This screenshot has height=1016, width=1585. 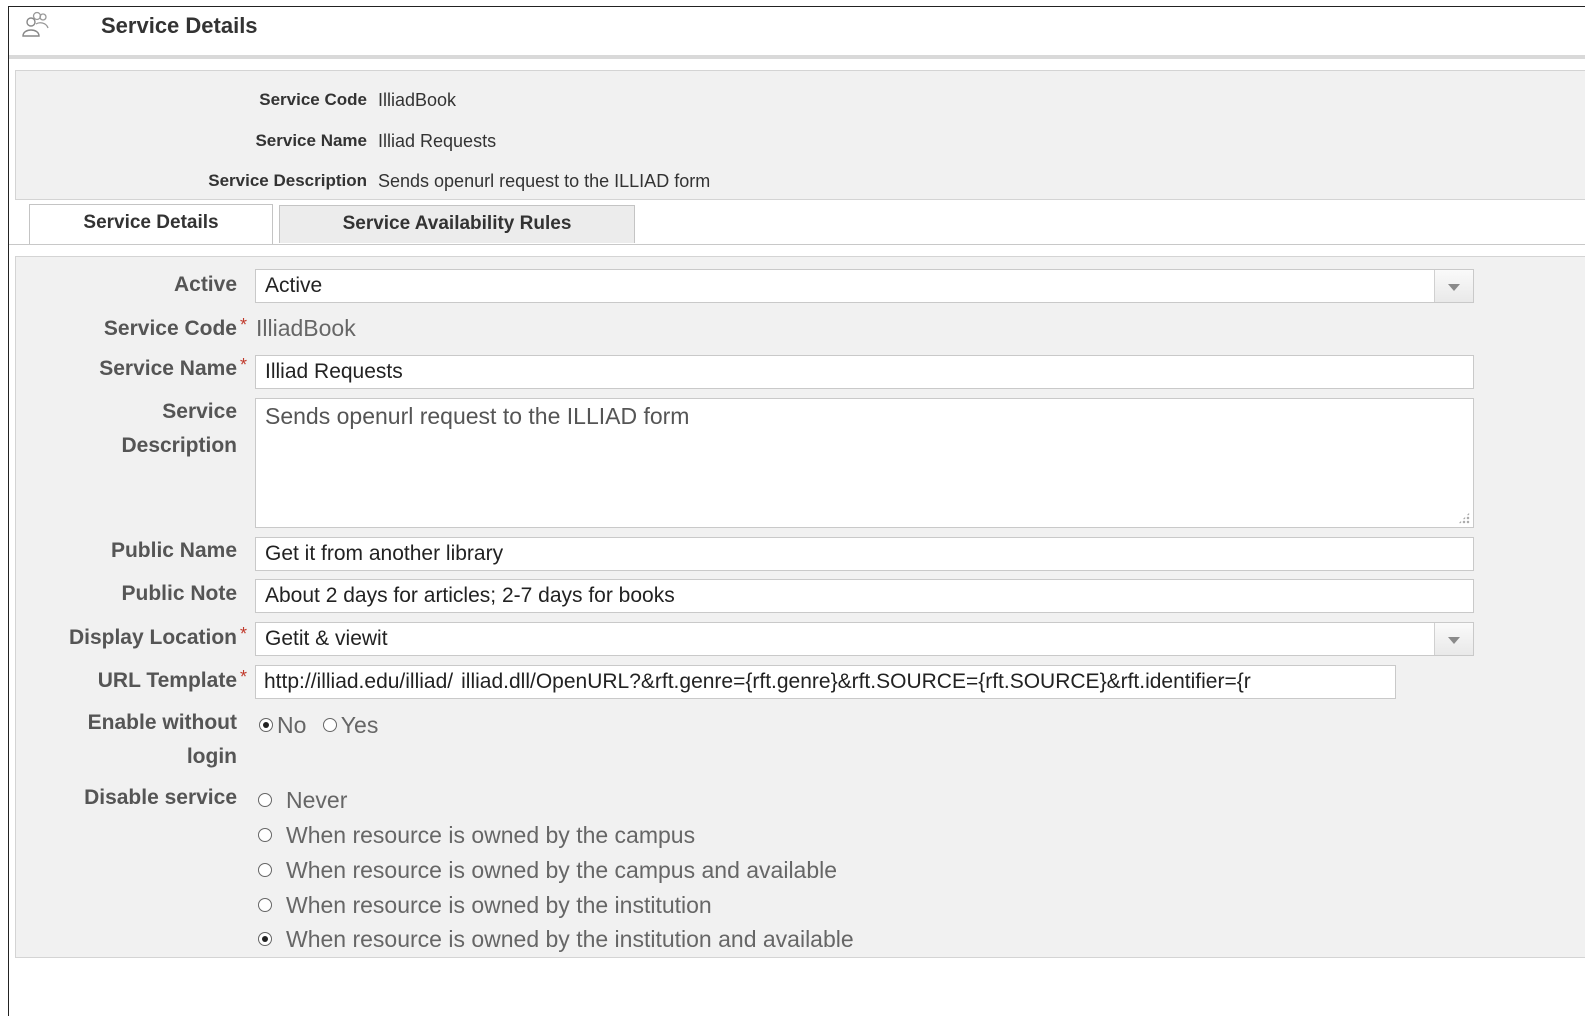 What do you see at coordinates (160, 797) in the screenshot?
I see `disable-service-label: Disable service` at bounding box center [160, 797].